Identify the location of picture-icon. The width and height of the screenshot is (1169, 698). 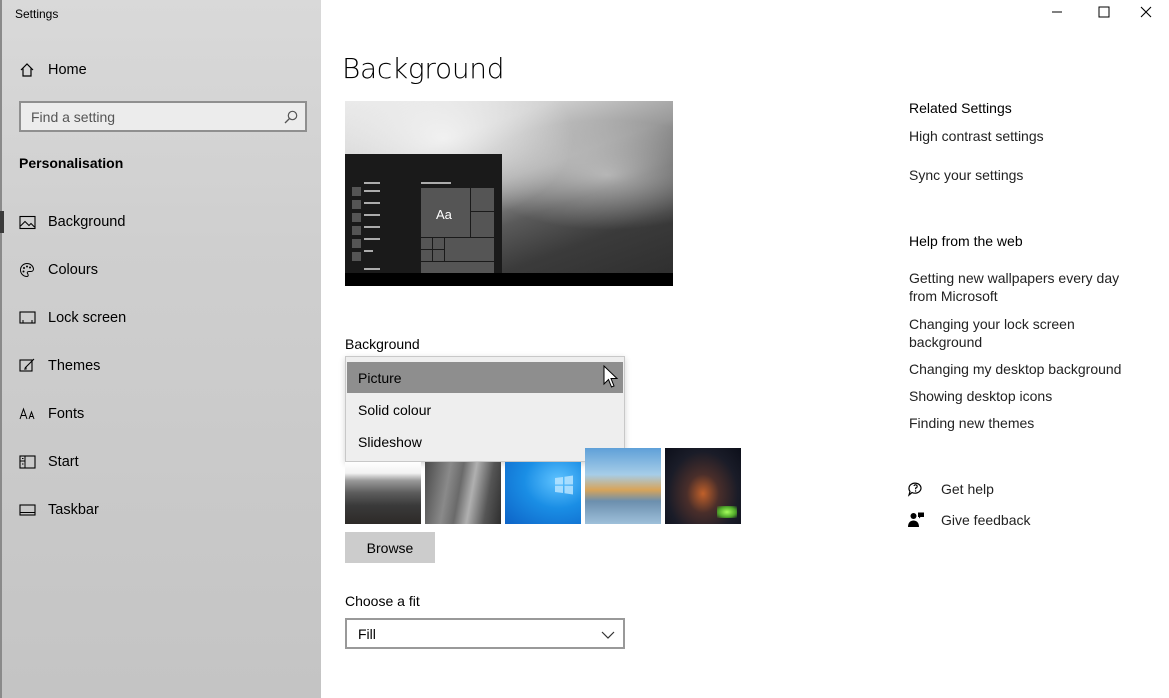
(27, 222).